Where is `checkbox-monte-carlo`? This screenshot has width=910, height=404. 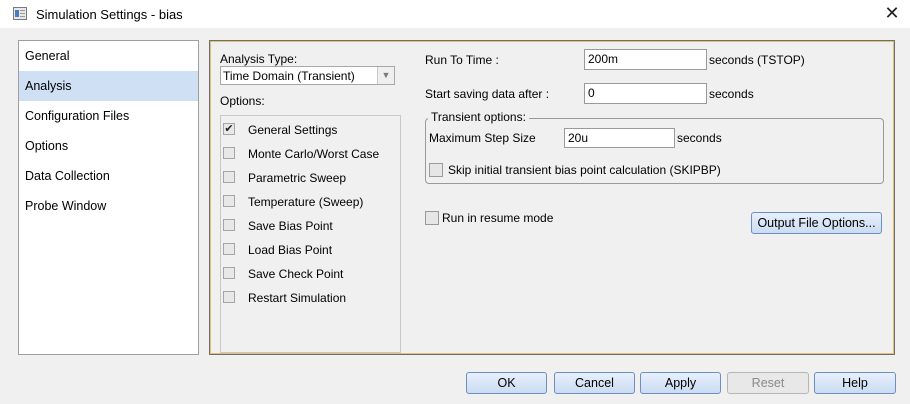
checkbox-monte-carlo is located at coordinates (229, 153).